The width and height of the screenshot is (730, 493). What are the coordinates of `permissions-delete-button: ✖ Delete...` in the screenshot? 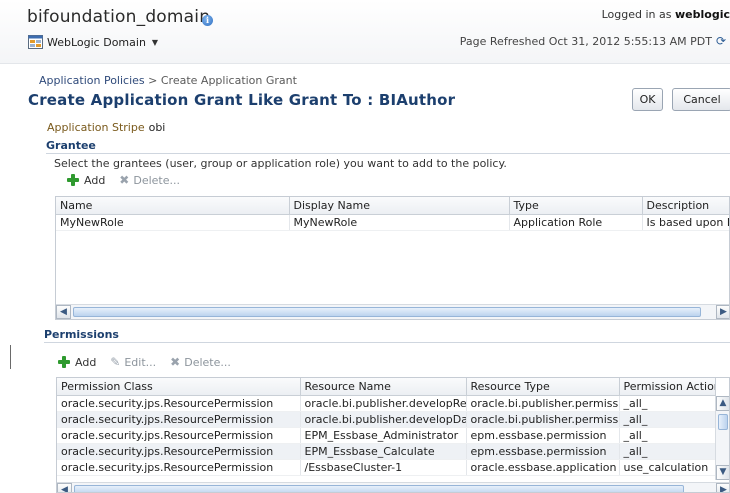 It's located at (200, 362).